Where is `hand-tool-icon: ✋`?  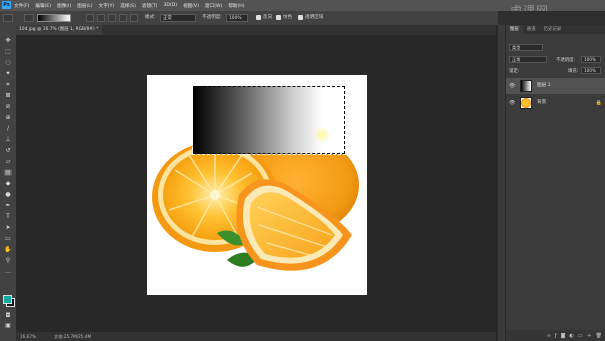 hand-tool-icon: ✋ is located at coordinates (8, 249).